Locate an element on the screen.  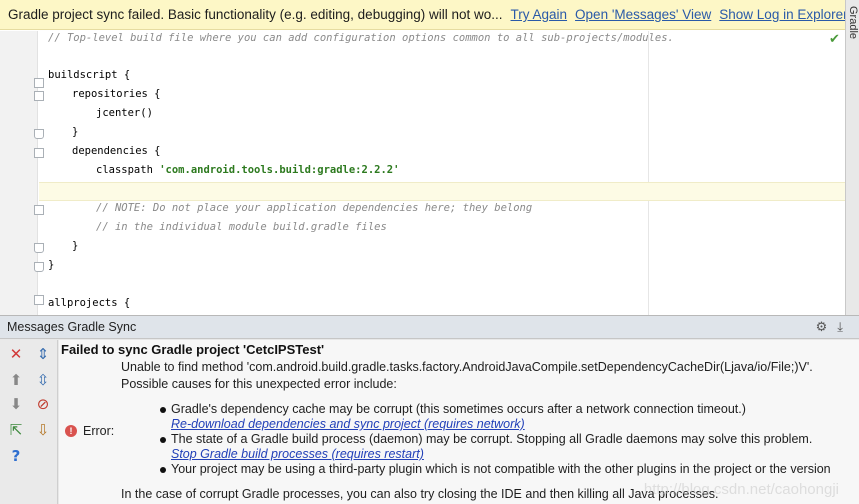
error-filter-icon: ⊘ is located at coordinates (43, 404).